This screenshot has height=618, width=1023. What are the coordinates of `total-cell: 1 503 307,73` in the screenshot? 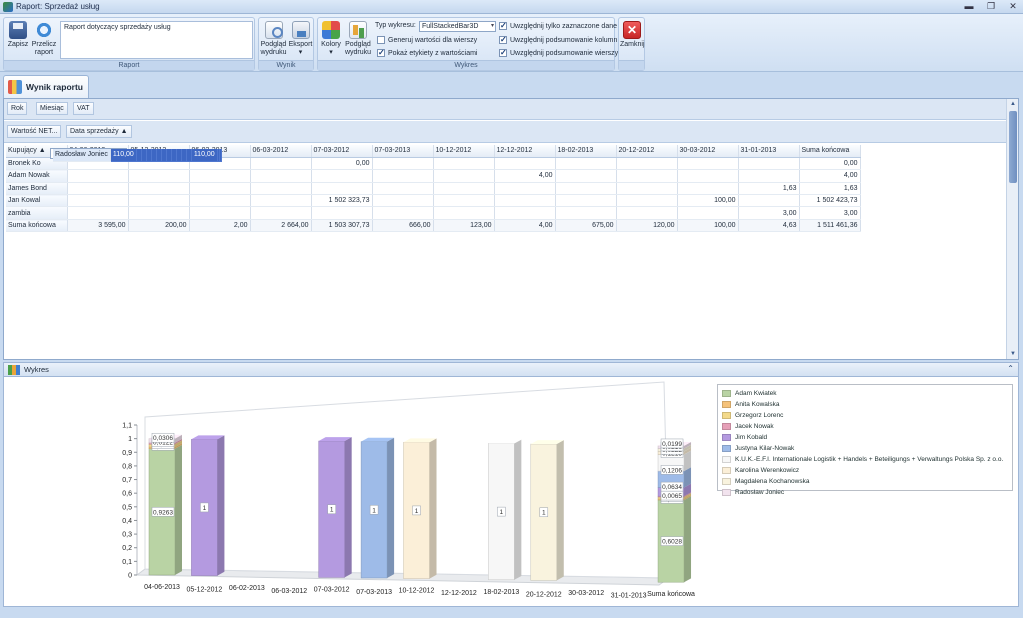 It's located at (342, 226).